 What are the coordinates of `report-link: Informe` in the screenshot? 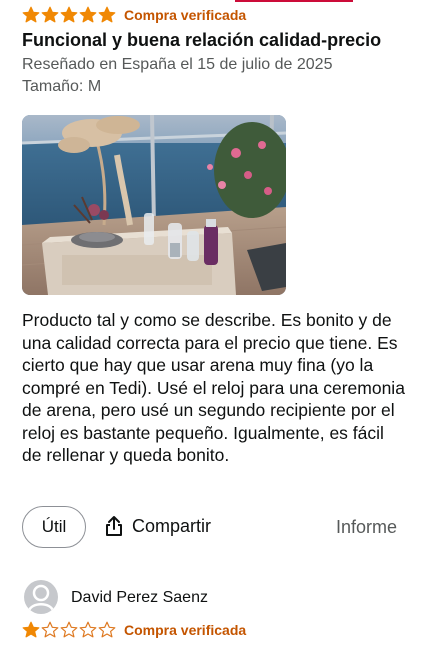 It's located at (366, 527).